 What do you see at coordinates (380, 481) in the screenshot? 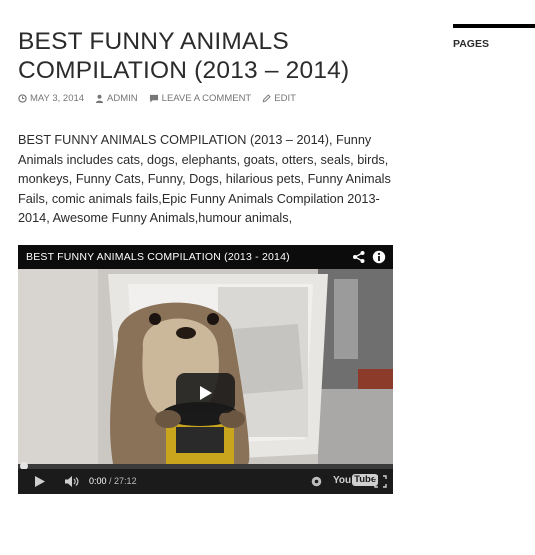
I see `fullscreen-icon` at bounding box center [380, 481].